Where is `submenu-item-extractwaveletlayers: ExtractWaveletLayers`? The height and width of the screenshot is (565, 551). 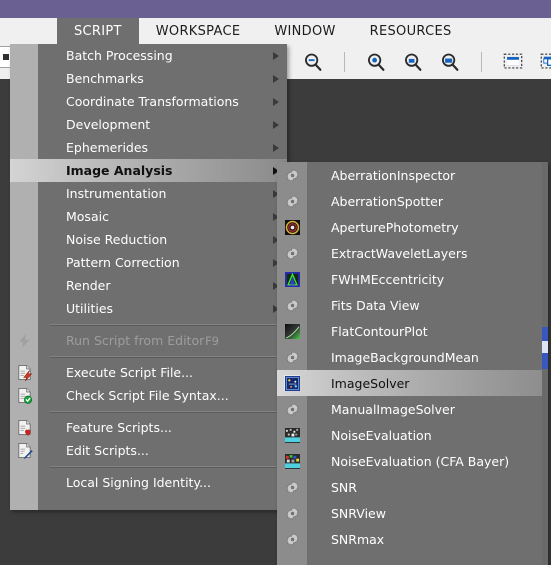 submenu-item-extractwaveletlayers: ExtractWaveletLayers is located at coordinates (412, 253).